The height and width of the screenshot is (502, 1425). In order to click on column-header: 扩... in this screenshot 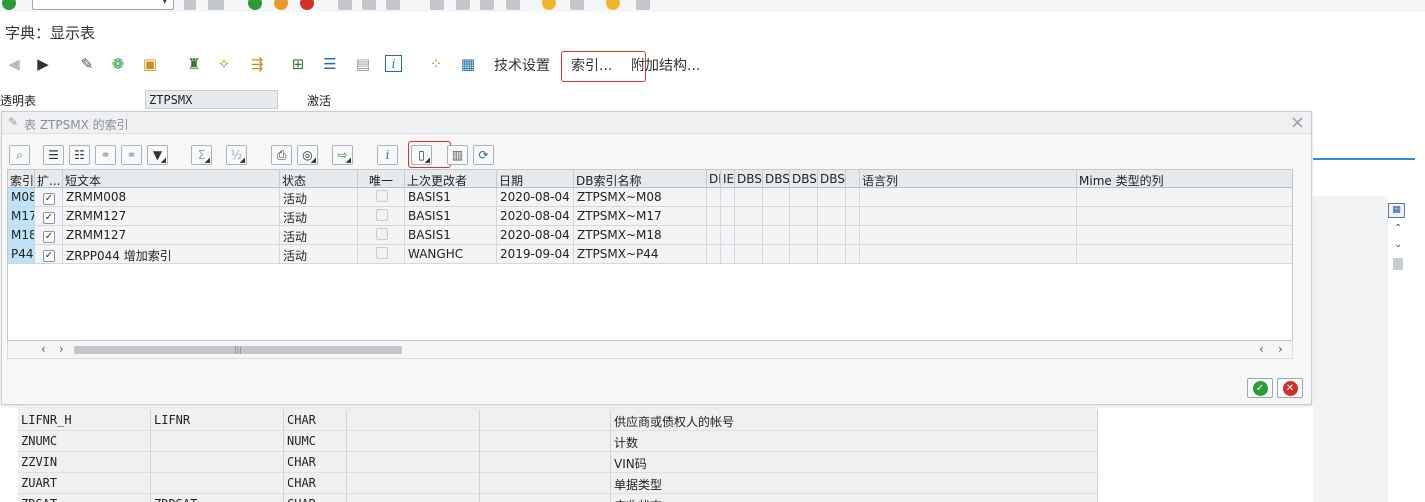, I will do `click(49, 179)`.